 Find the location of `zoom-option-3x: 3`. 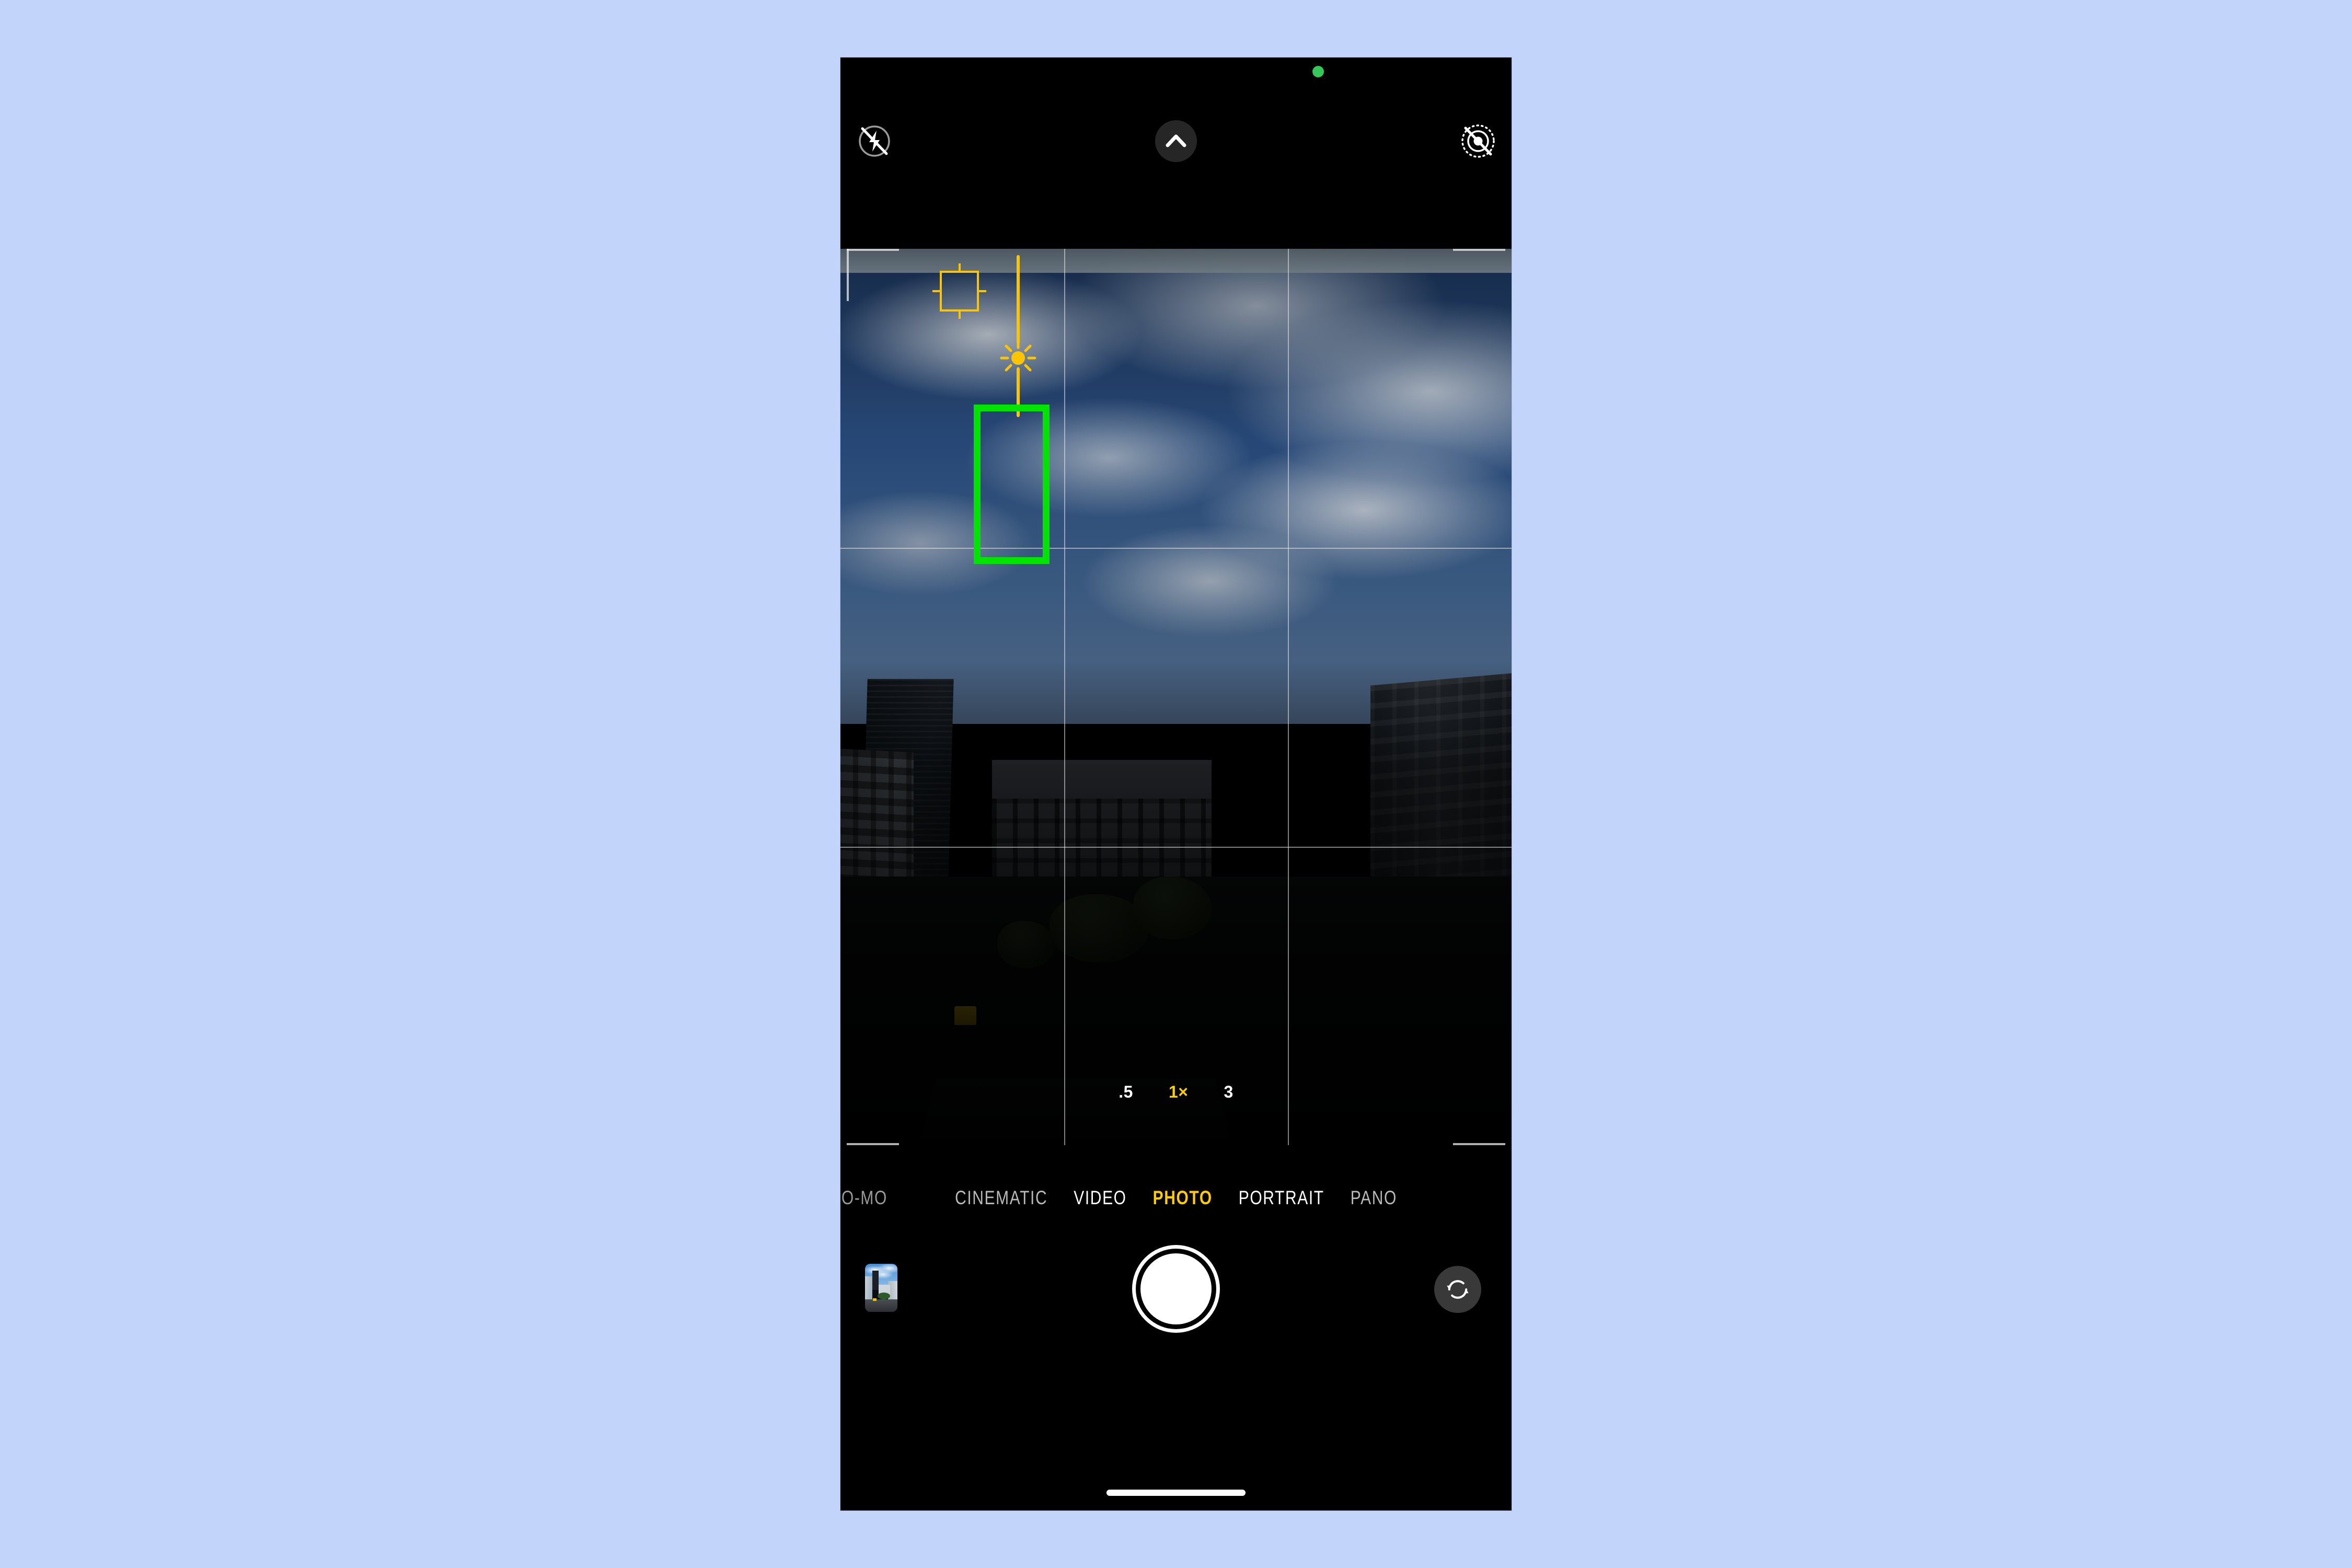

zoom-option-3x: 3 is located at coordinates (1228, 1092).